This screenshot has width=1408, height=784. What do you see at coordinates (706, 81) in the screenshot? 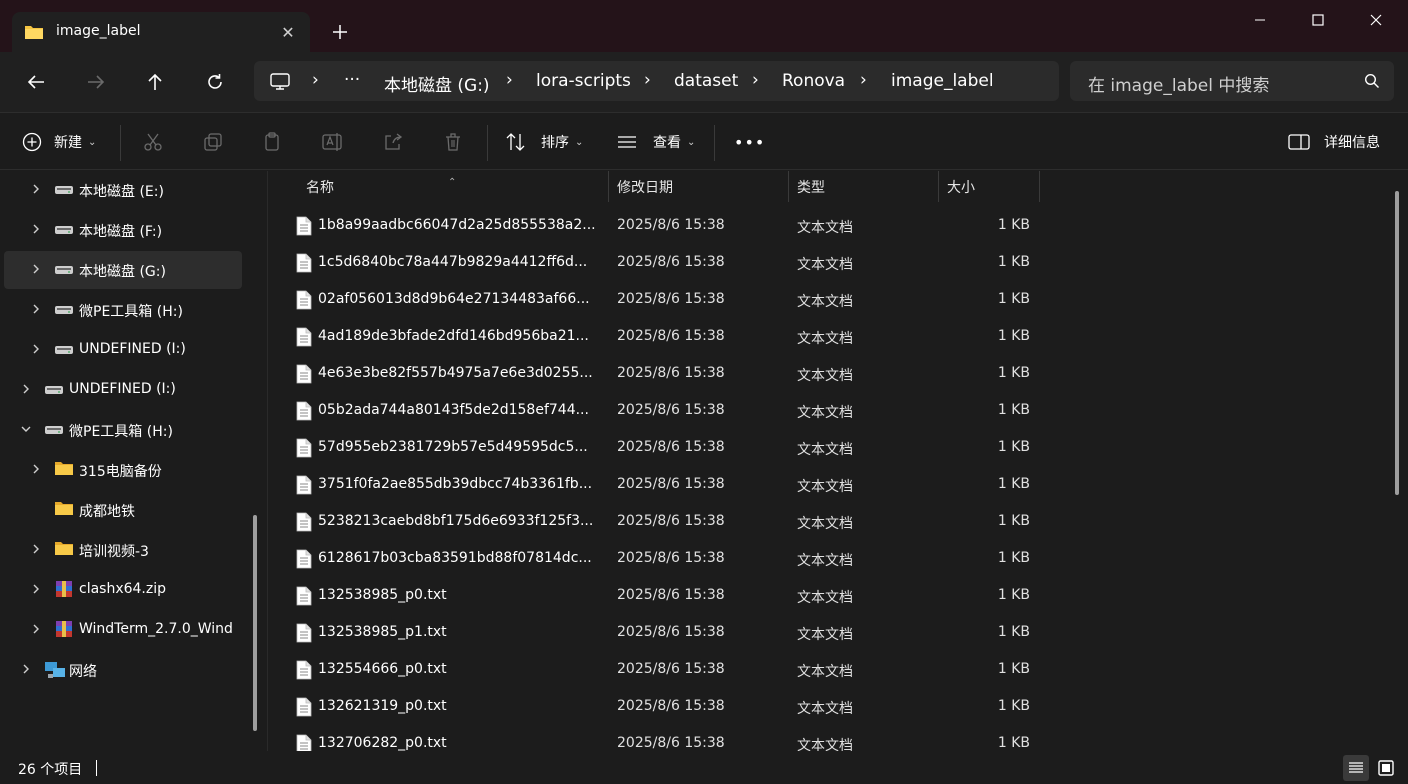
I see `breadcrumb-dataset: dataset` at bounding box center [706, 81].